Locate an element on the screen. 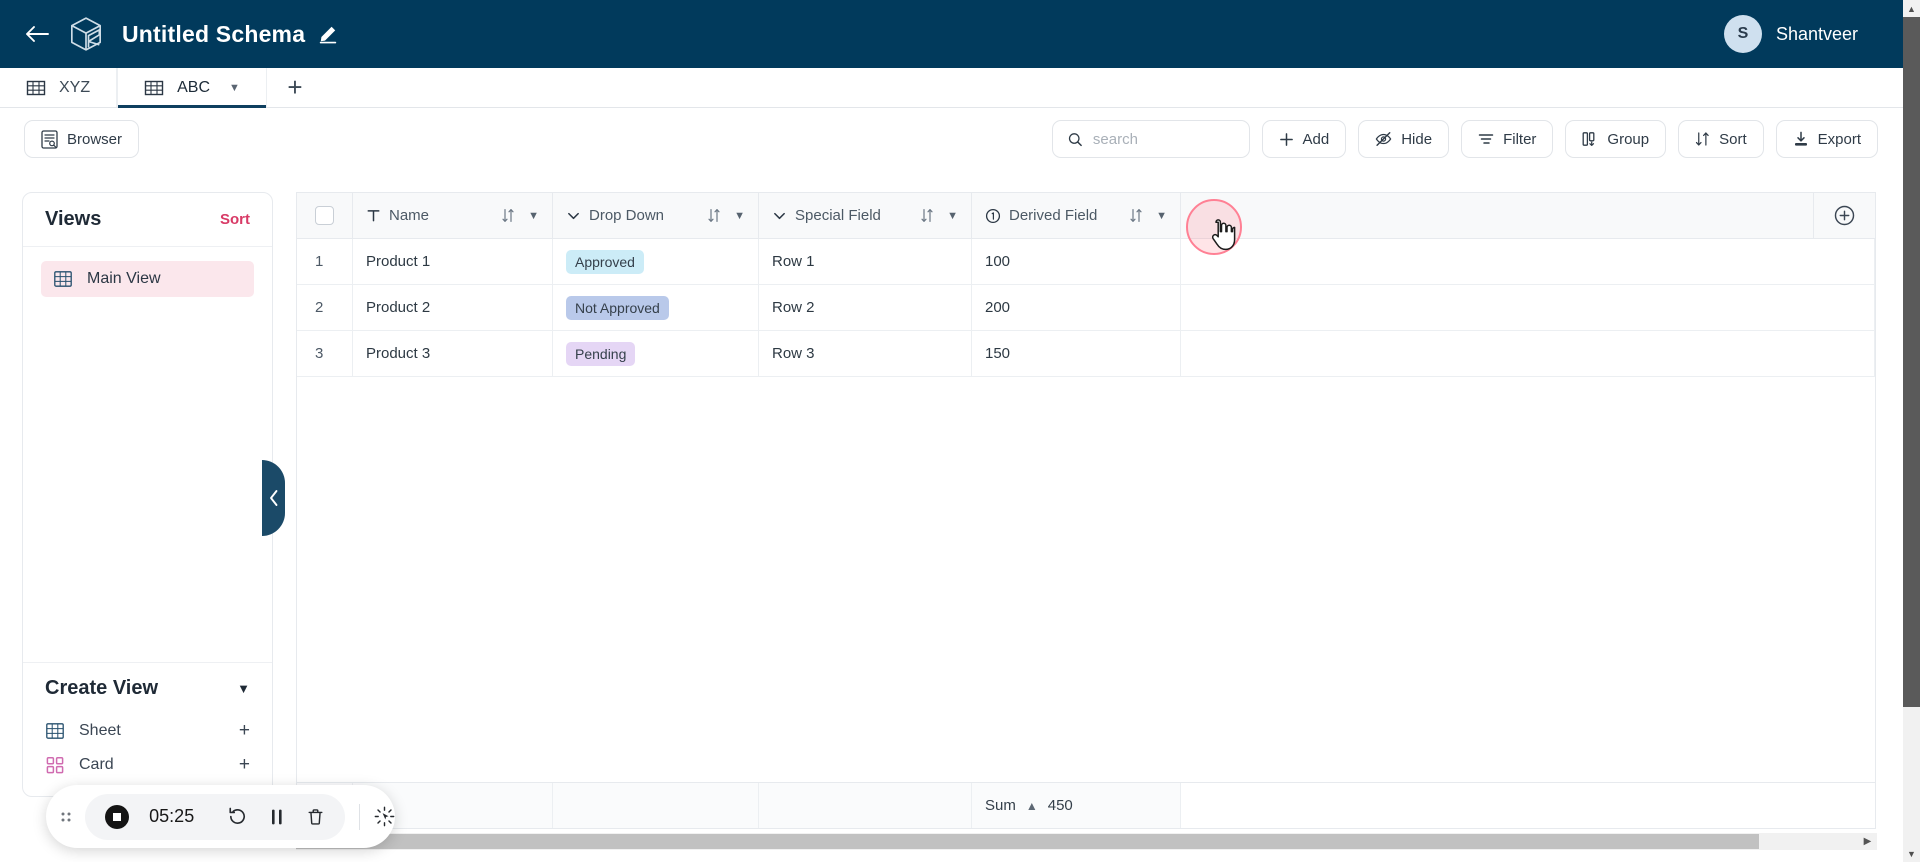  footer-cell-special-field is located at coordinates (865, 805).